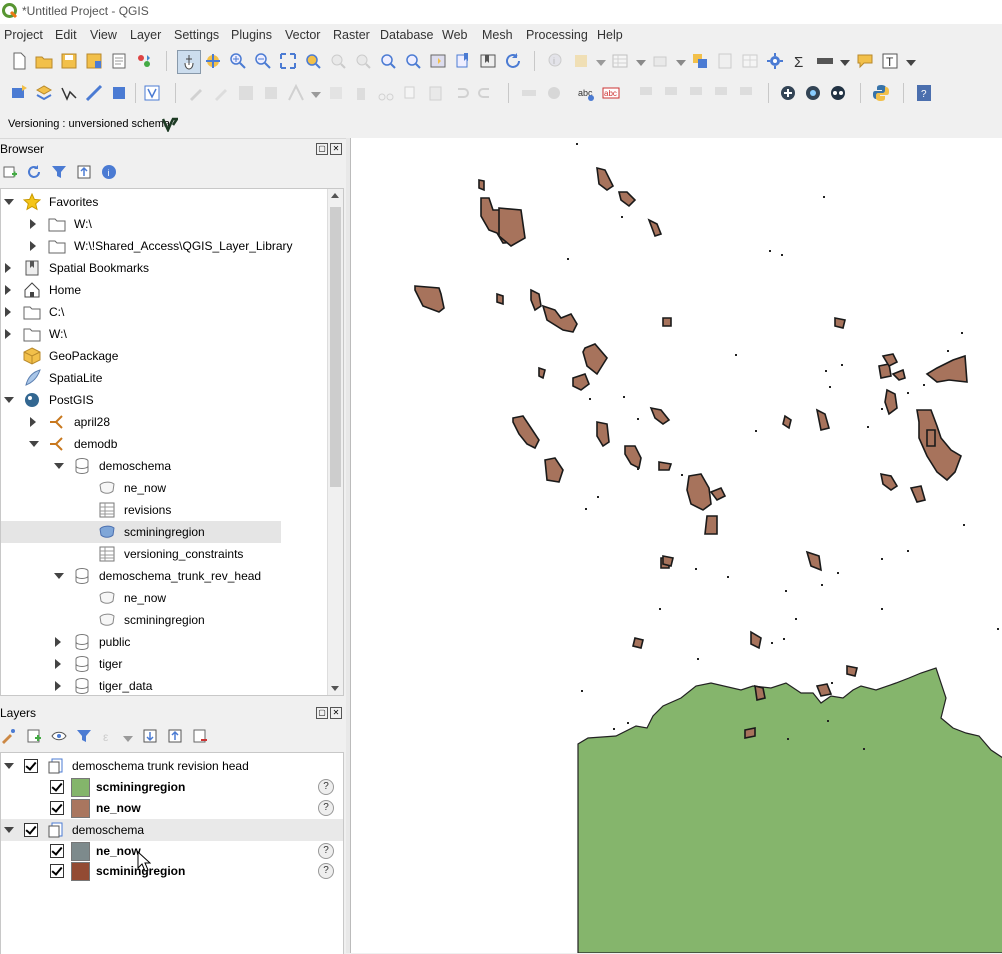 The height and width of the screenshot is (954, 1002). What do you see at coordinates (170, 124) in the screenshot?
I see `versioning-logo-icon` at bounding box center [170, 124].